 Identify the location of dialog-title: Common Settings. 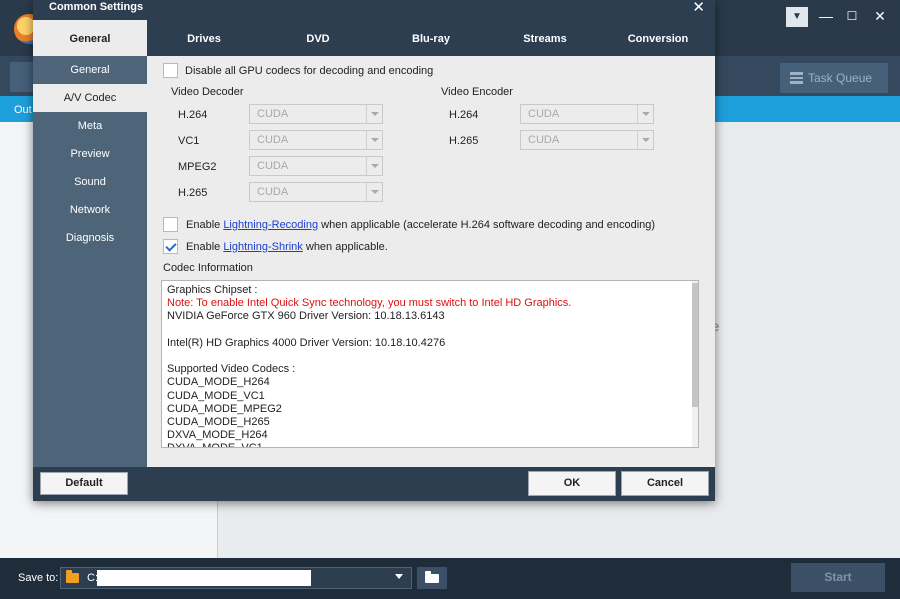
(96, 7).